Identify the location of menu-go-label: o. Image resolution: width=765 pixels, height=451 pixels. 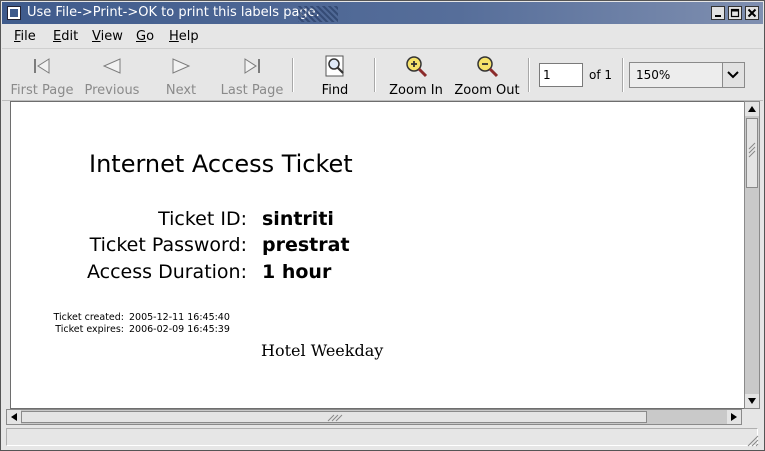
(150, 36).